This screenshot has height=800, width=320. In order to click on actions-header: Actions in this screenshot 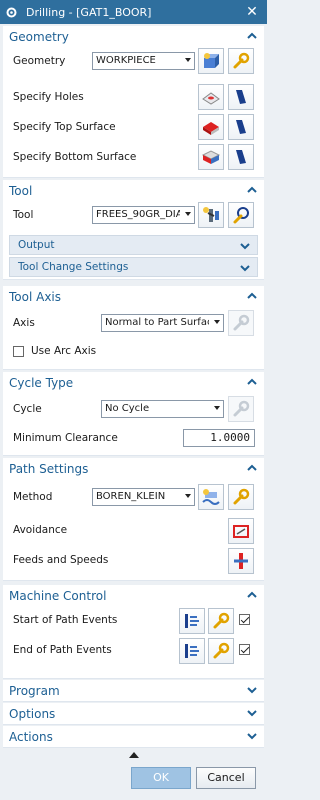, I will do `click(133, 737)`.